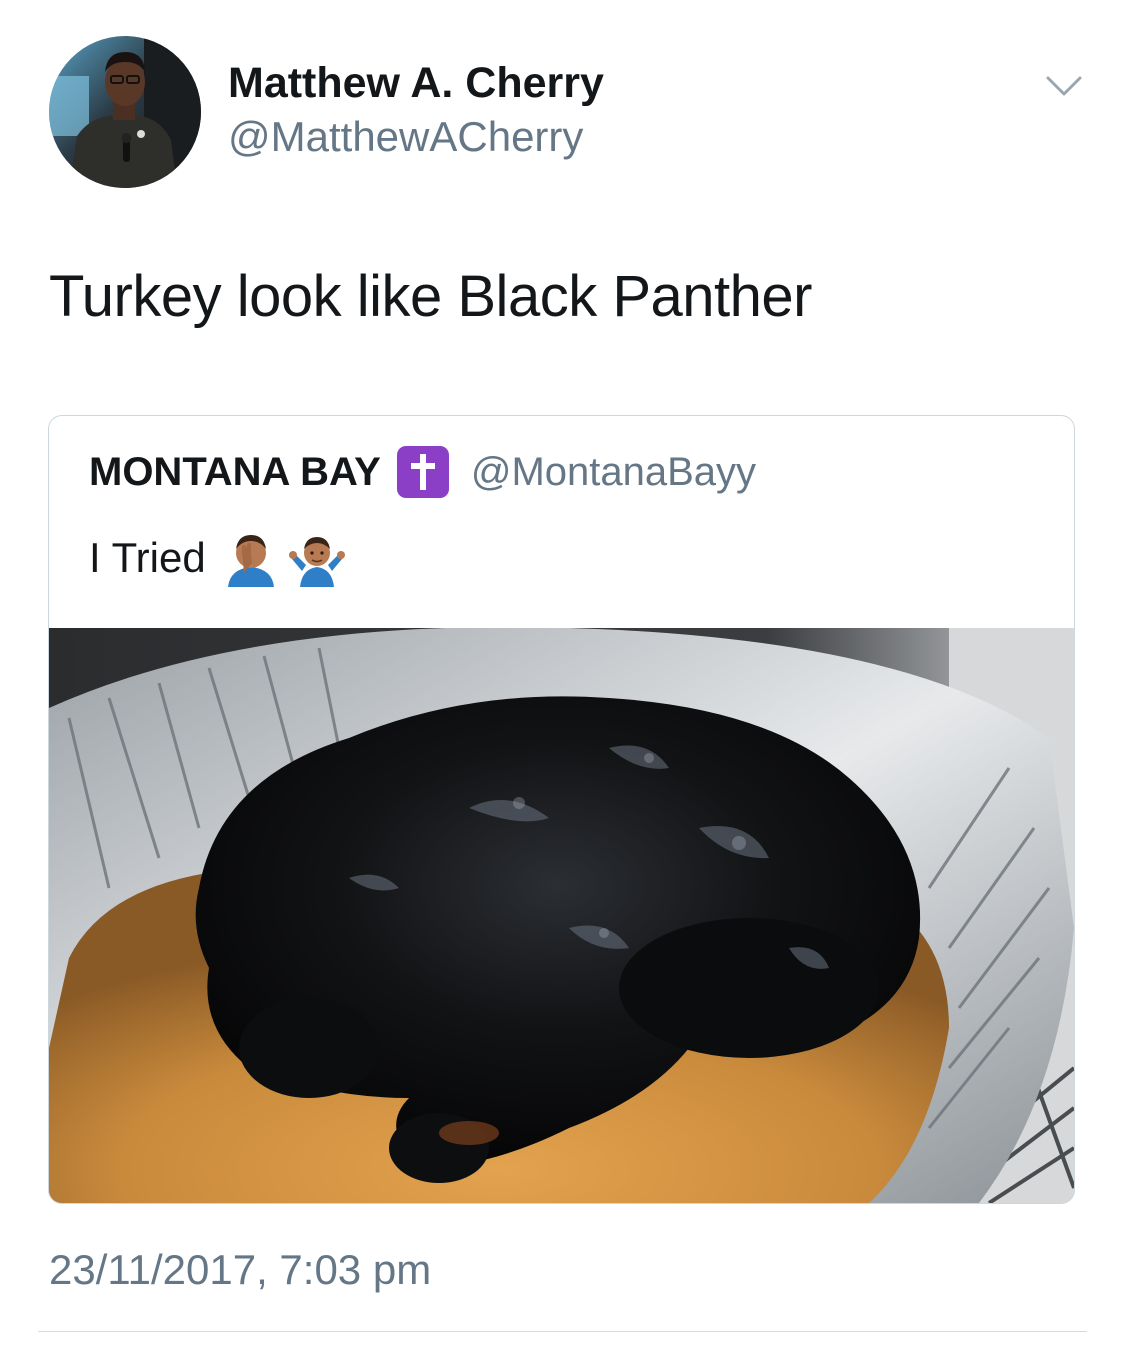 This screenshot has height=1359, width=1125. What do you see at coordinates (562, 1331) in the screenshot?
I see `bottom-divider` at bounding box center [562, 1331].